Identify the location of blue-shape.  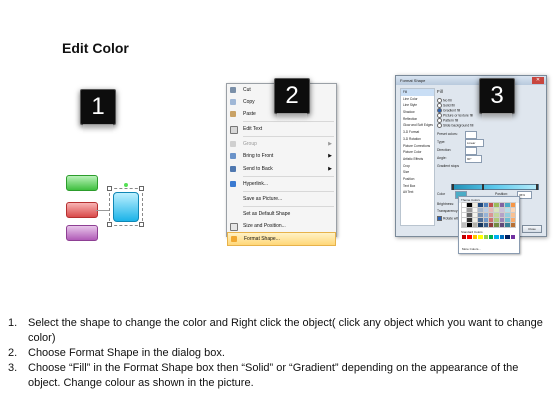
(126, 207).